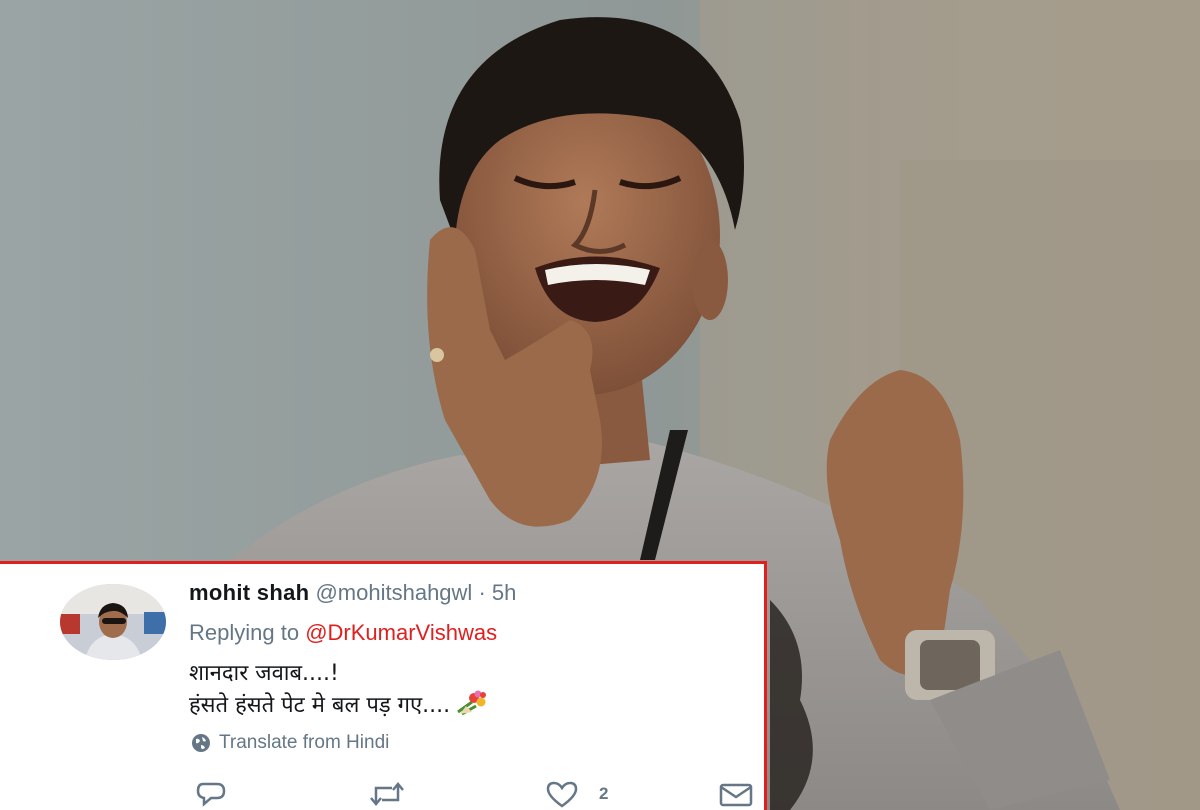 Image resolution: width=1200 pixels, height=810 pixels. I want to click on like-button: 2, so click(576, 794).